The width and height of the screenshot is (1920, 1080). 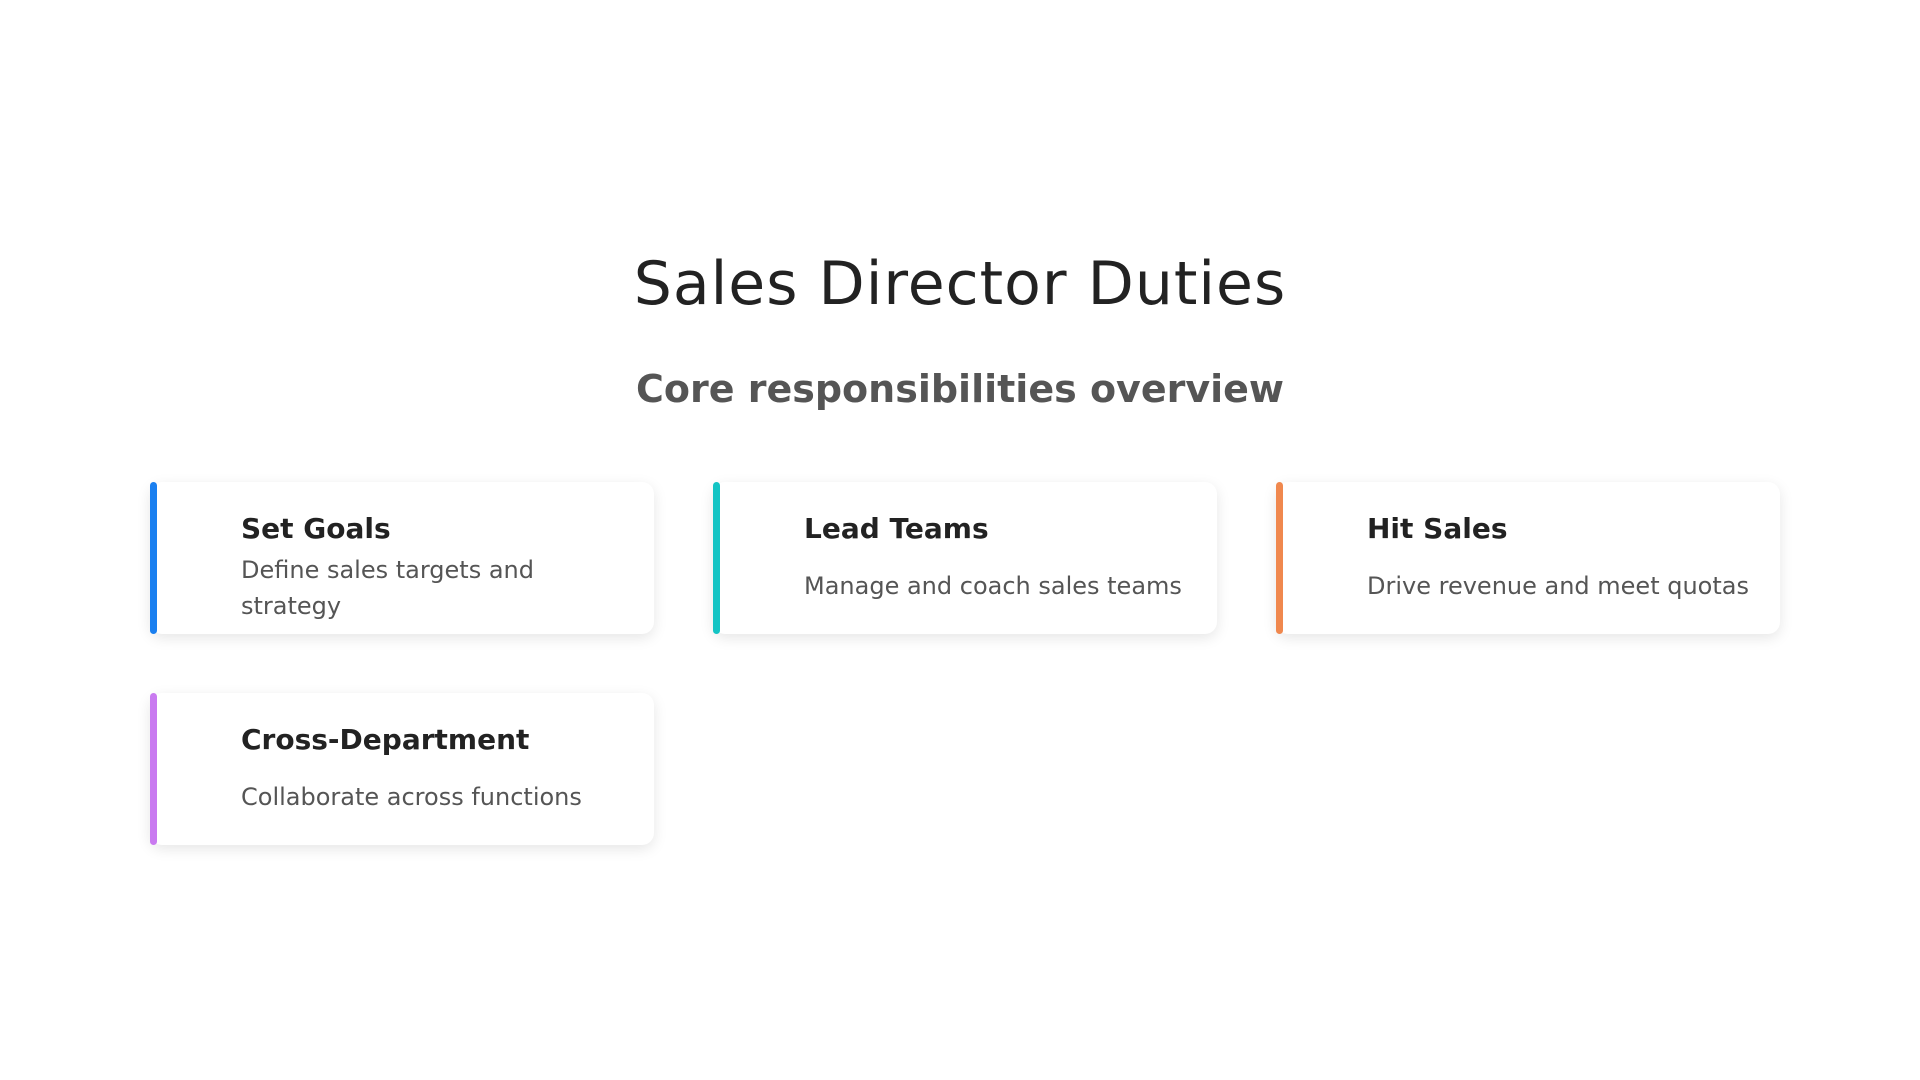 I want to click on duty-card-lead-teams: Lead Teams Manage and coach sales teams, so click(x=965, y=558).